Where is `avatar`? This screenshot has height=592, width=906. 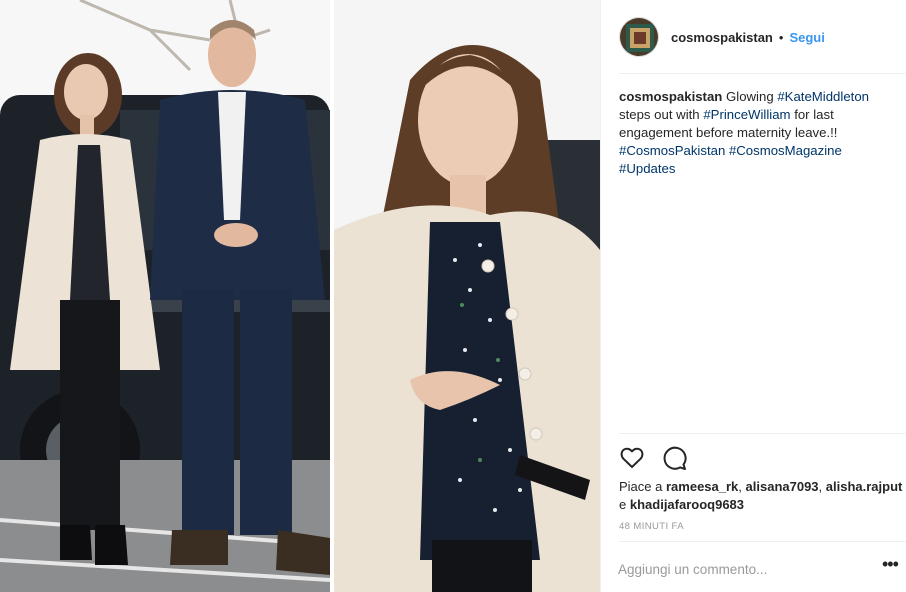
avatar is located at coordinates (639, 37).